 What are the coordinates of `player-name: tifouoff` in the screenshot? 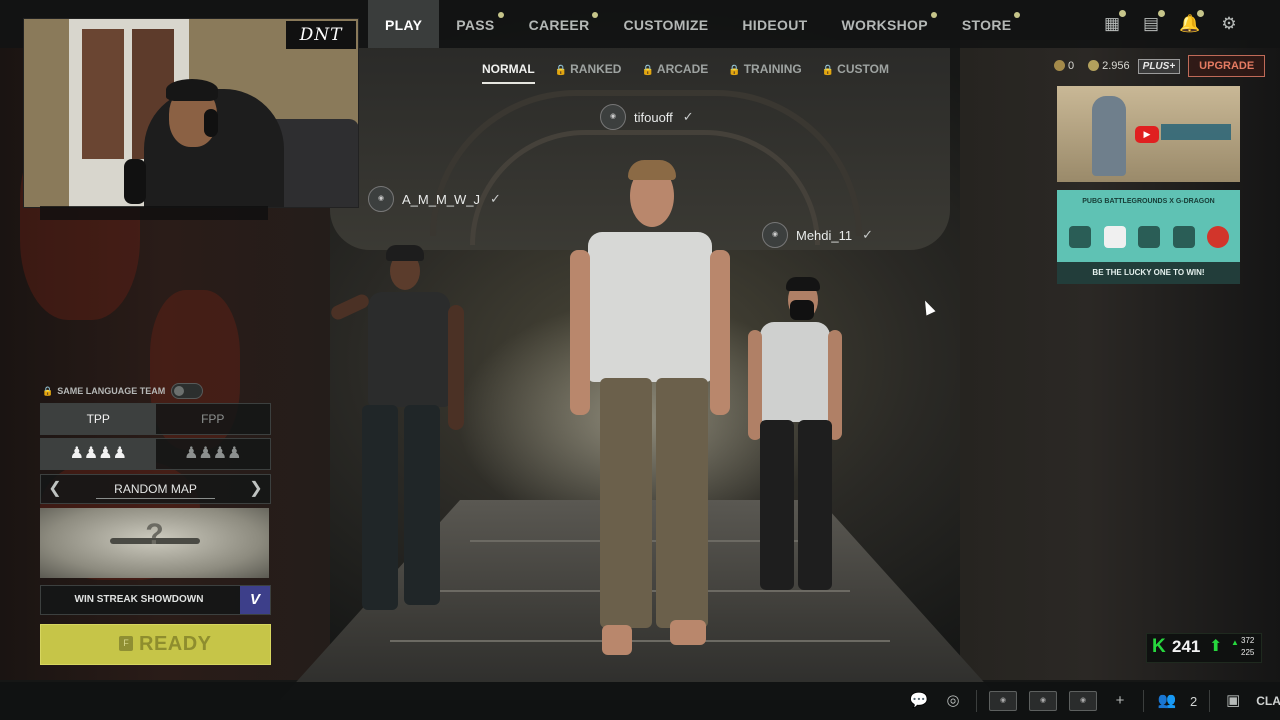 It's located at (653, 117).